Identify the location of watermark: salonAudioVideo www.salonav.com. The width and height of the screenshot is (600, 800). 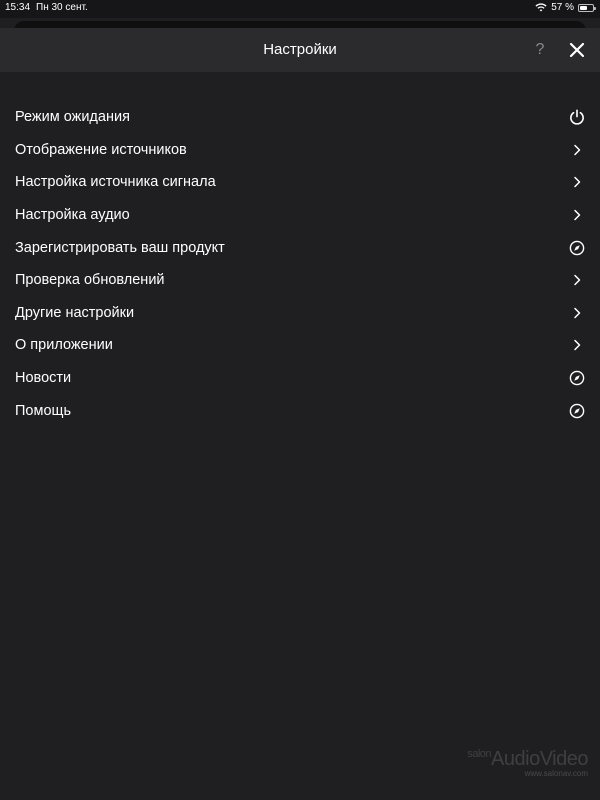
(527, 763).